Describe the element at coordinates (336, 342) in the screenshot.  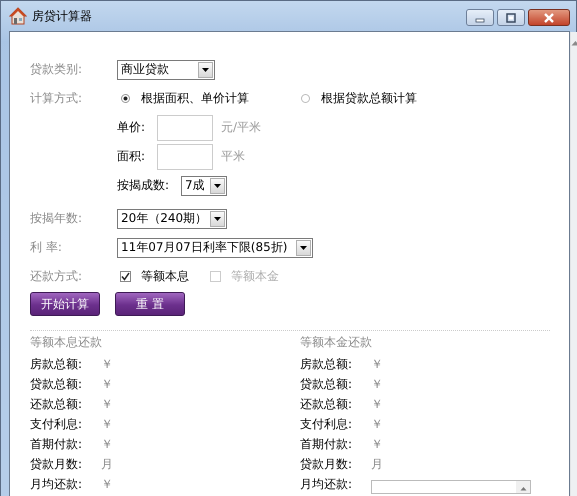
I see `section-title: 等额本金还款` at that location.